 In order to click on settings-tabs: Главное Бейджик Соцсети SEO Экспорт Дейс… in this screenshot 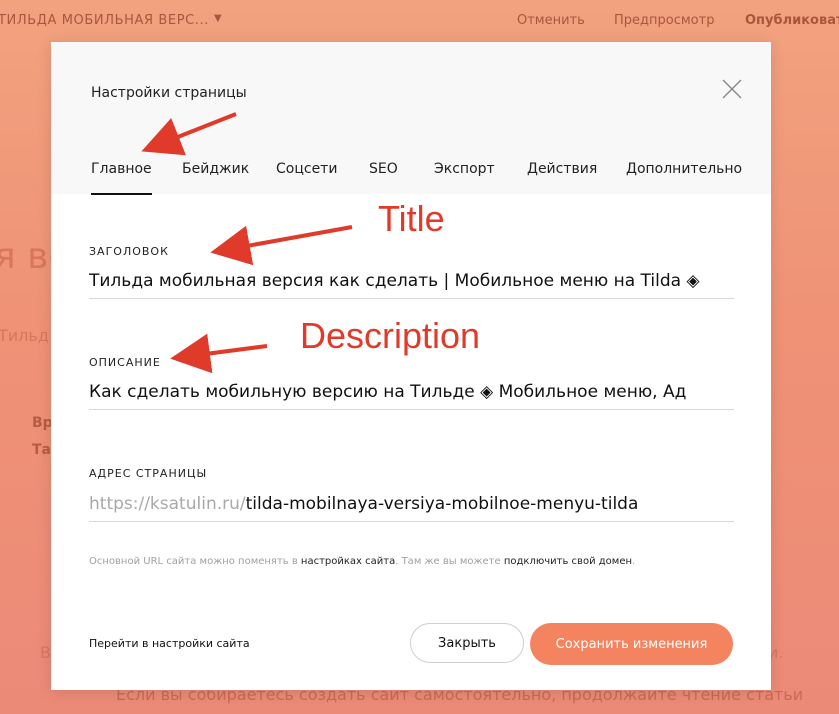, I will do `click(431, 177)`.